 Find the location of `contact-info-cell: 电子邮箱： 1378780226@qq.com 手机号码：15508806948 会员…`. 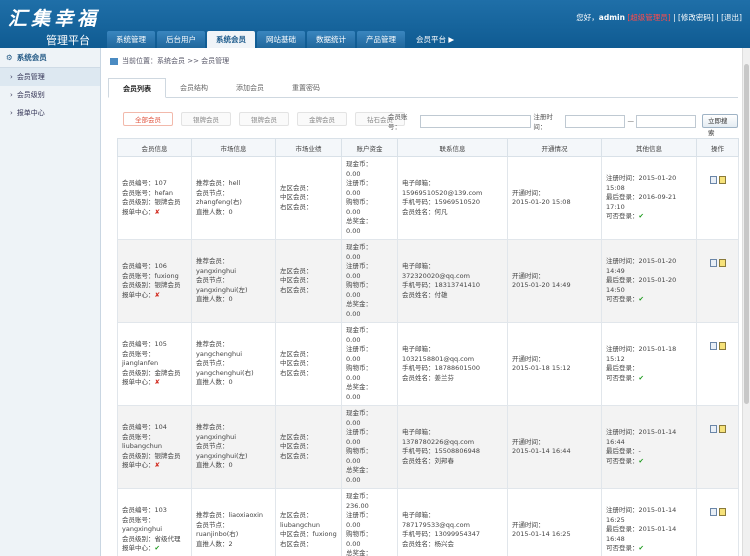

contact-info-cell: 电子邮箱： 1378780226@qq.com 手机号码：15508806948 会员… is located at coordinates (452, 447).